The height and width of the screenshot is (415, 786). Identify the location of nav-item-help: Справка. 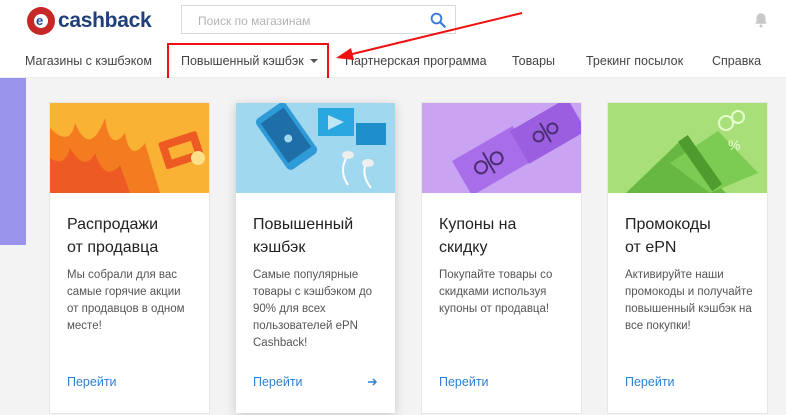
(736, 61).